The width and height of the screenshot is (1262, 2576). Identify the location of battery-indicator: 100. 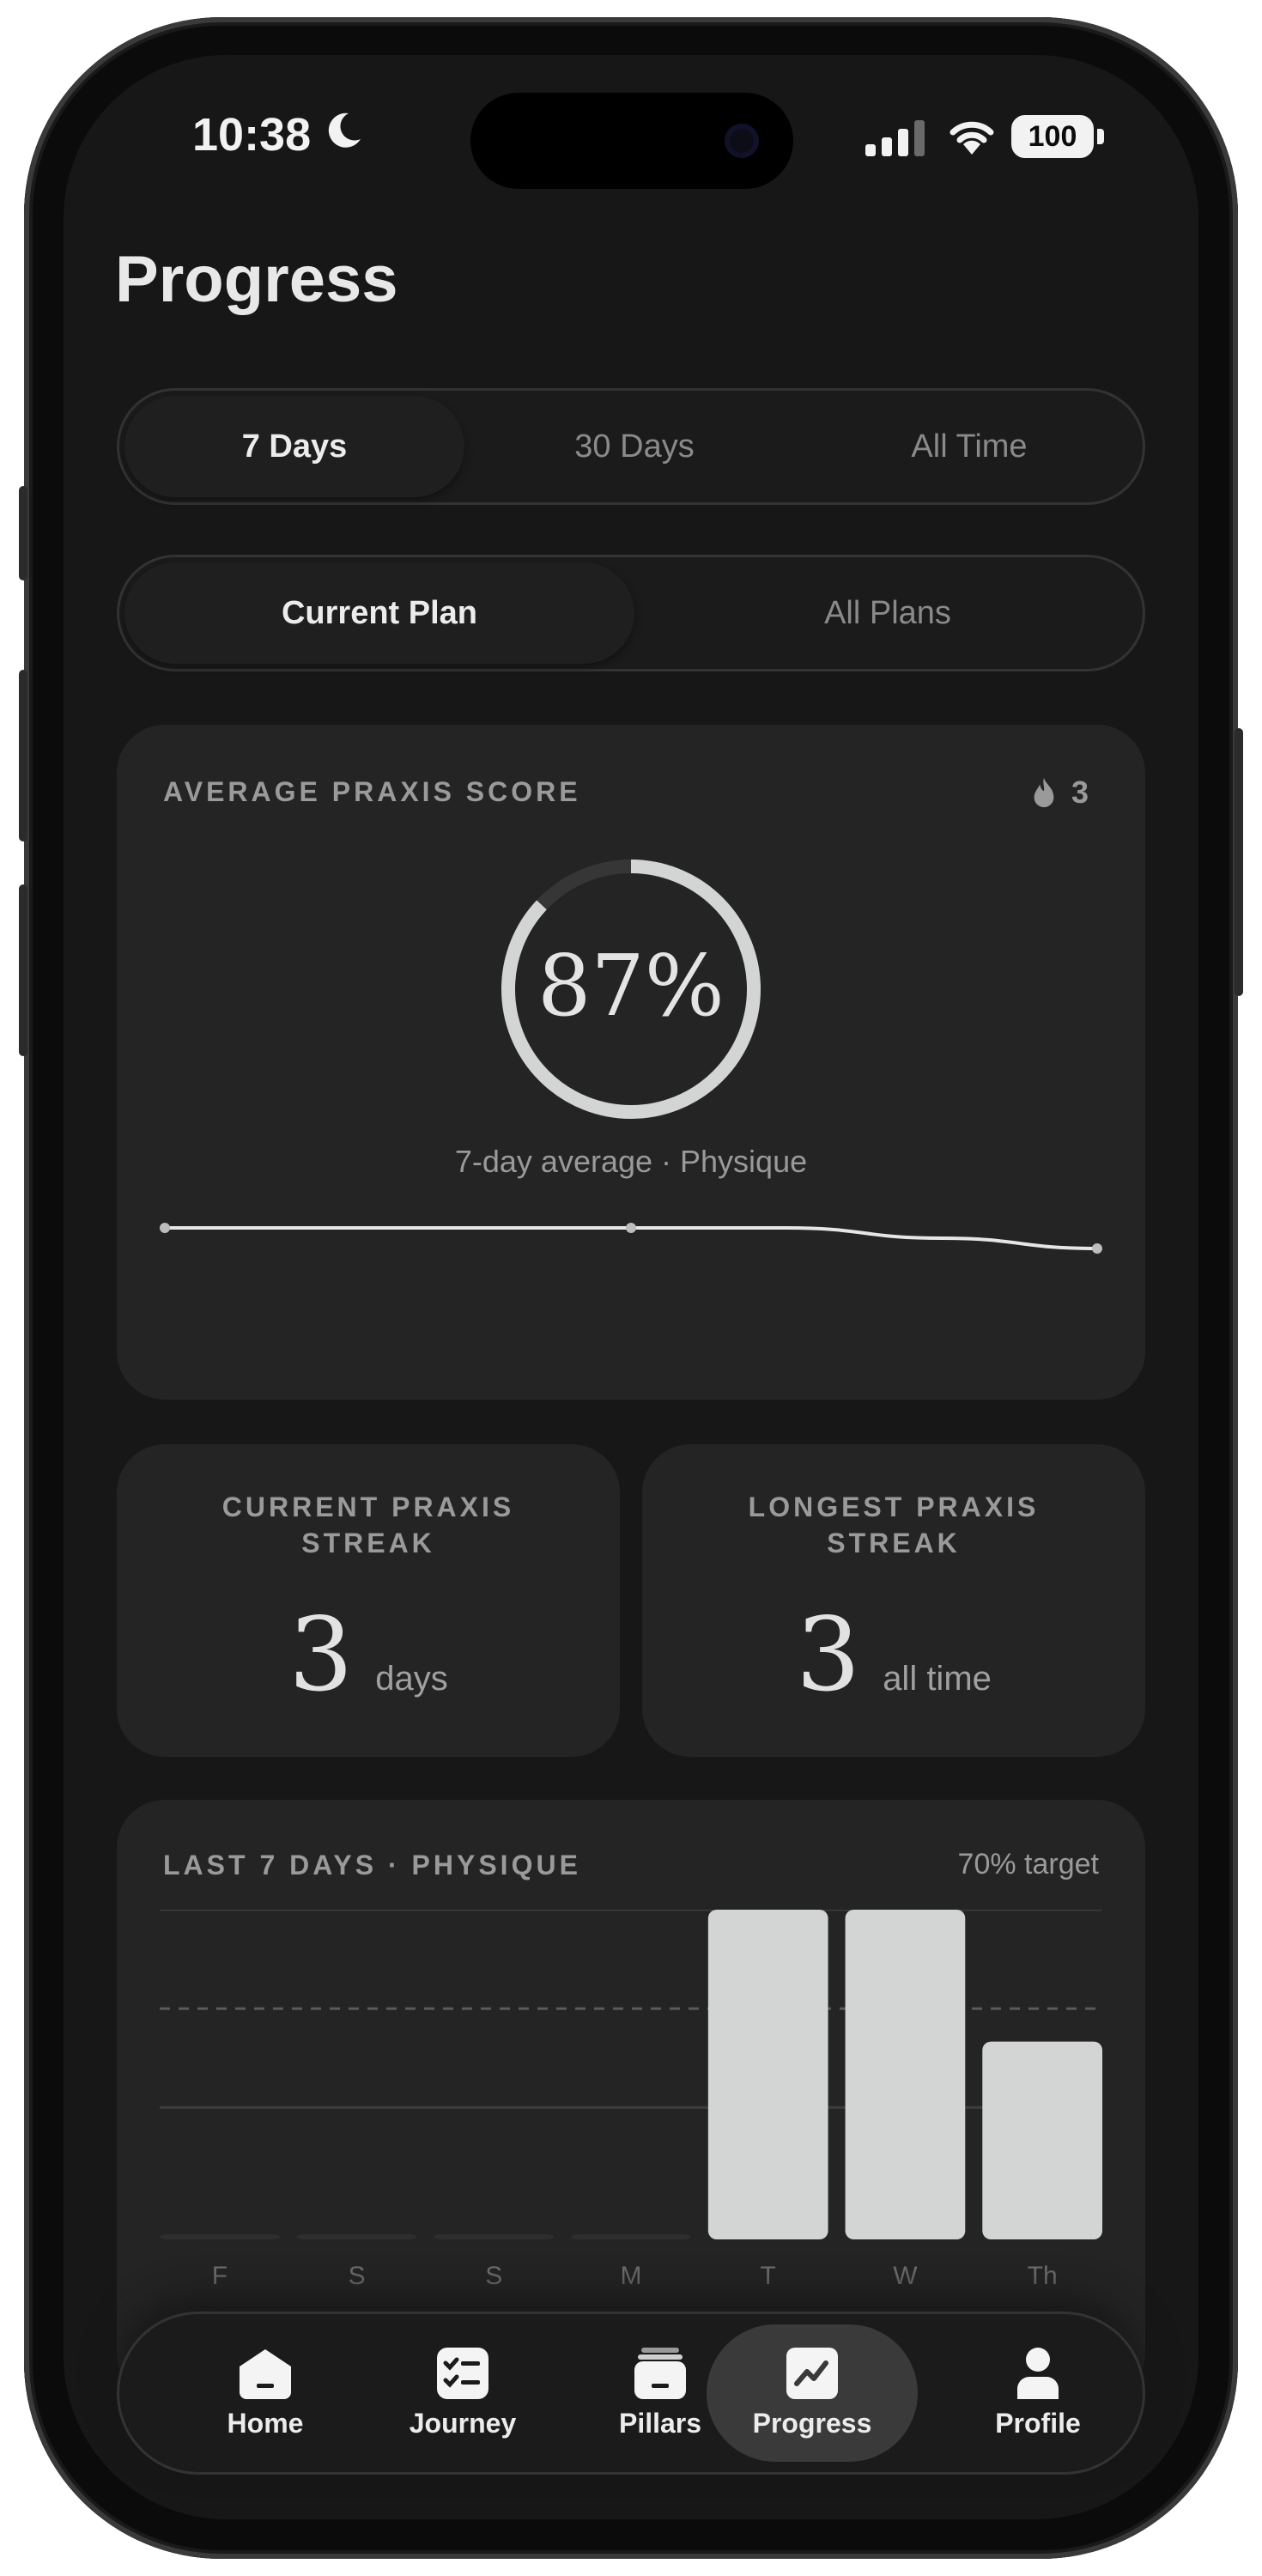
(1052, 137).